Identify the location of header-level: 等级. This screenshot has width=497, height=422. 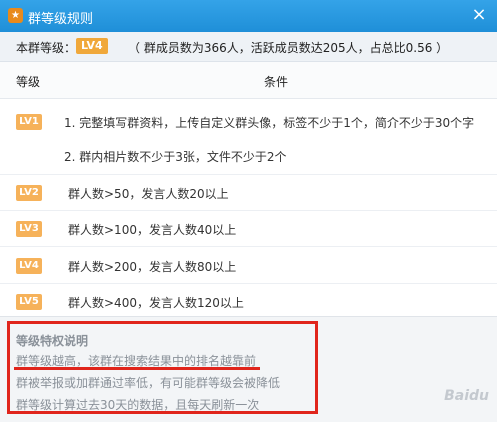
(28, 82).